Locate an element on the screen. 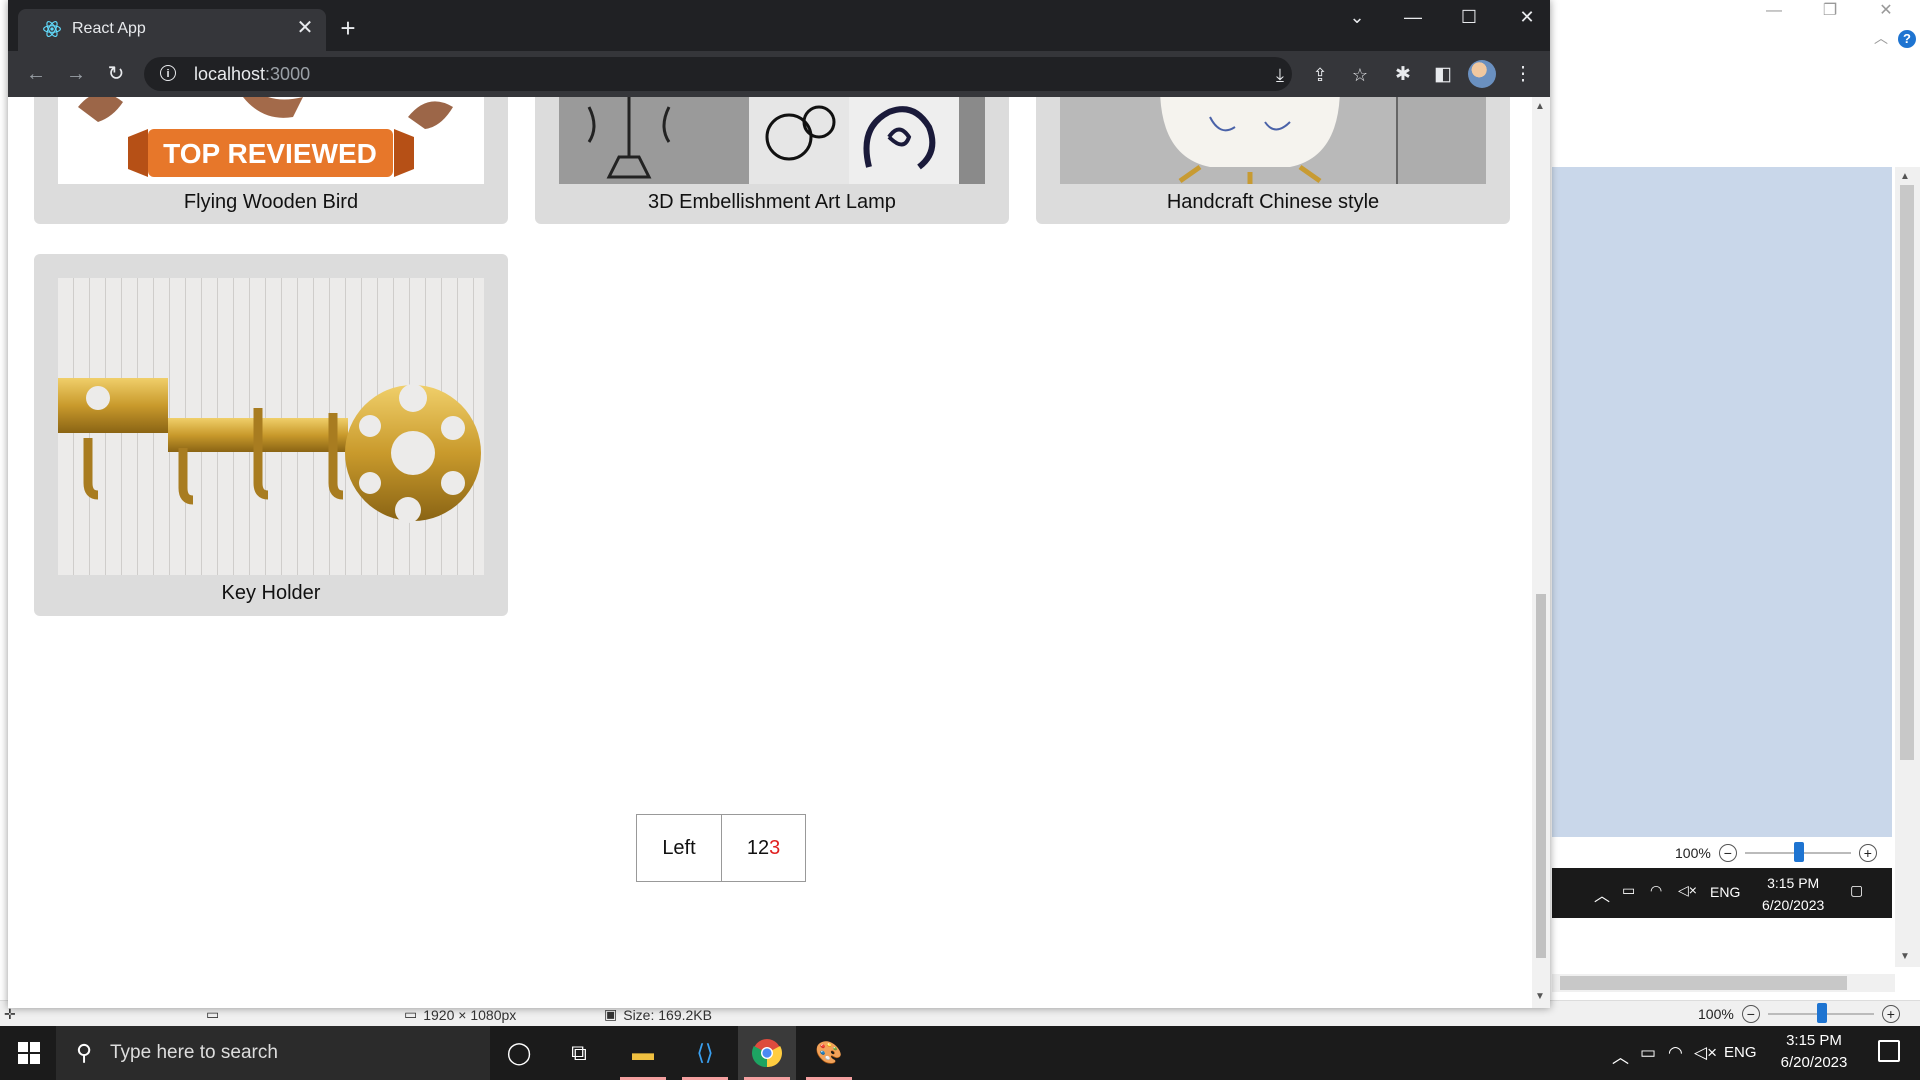  zoom-in-icon: + is located at coordinates (1867, 853).